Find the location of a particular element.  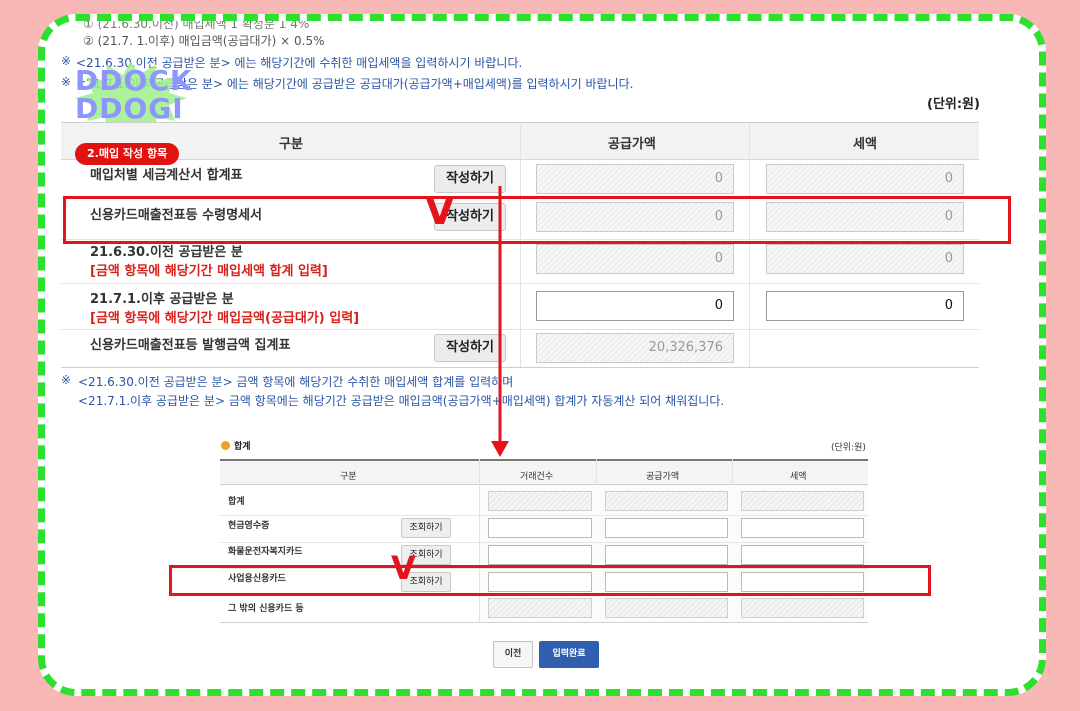

cash-tax-input is located at coordinates (802, 528).